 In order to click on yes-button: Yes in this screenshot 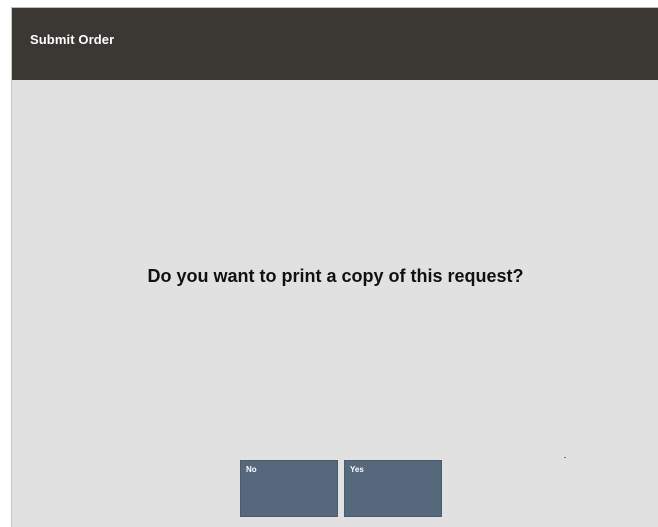, I will do `click(393, 488)`.